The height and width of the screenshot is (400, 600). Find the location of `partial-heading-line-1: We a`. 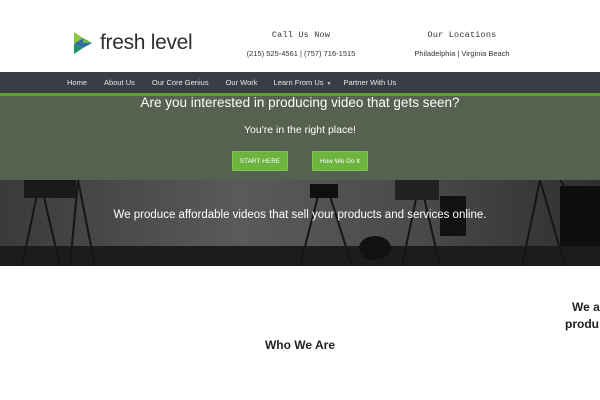

partial-heading-line-1: We a is located at coordinates (586, 307).